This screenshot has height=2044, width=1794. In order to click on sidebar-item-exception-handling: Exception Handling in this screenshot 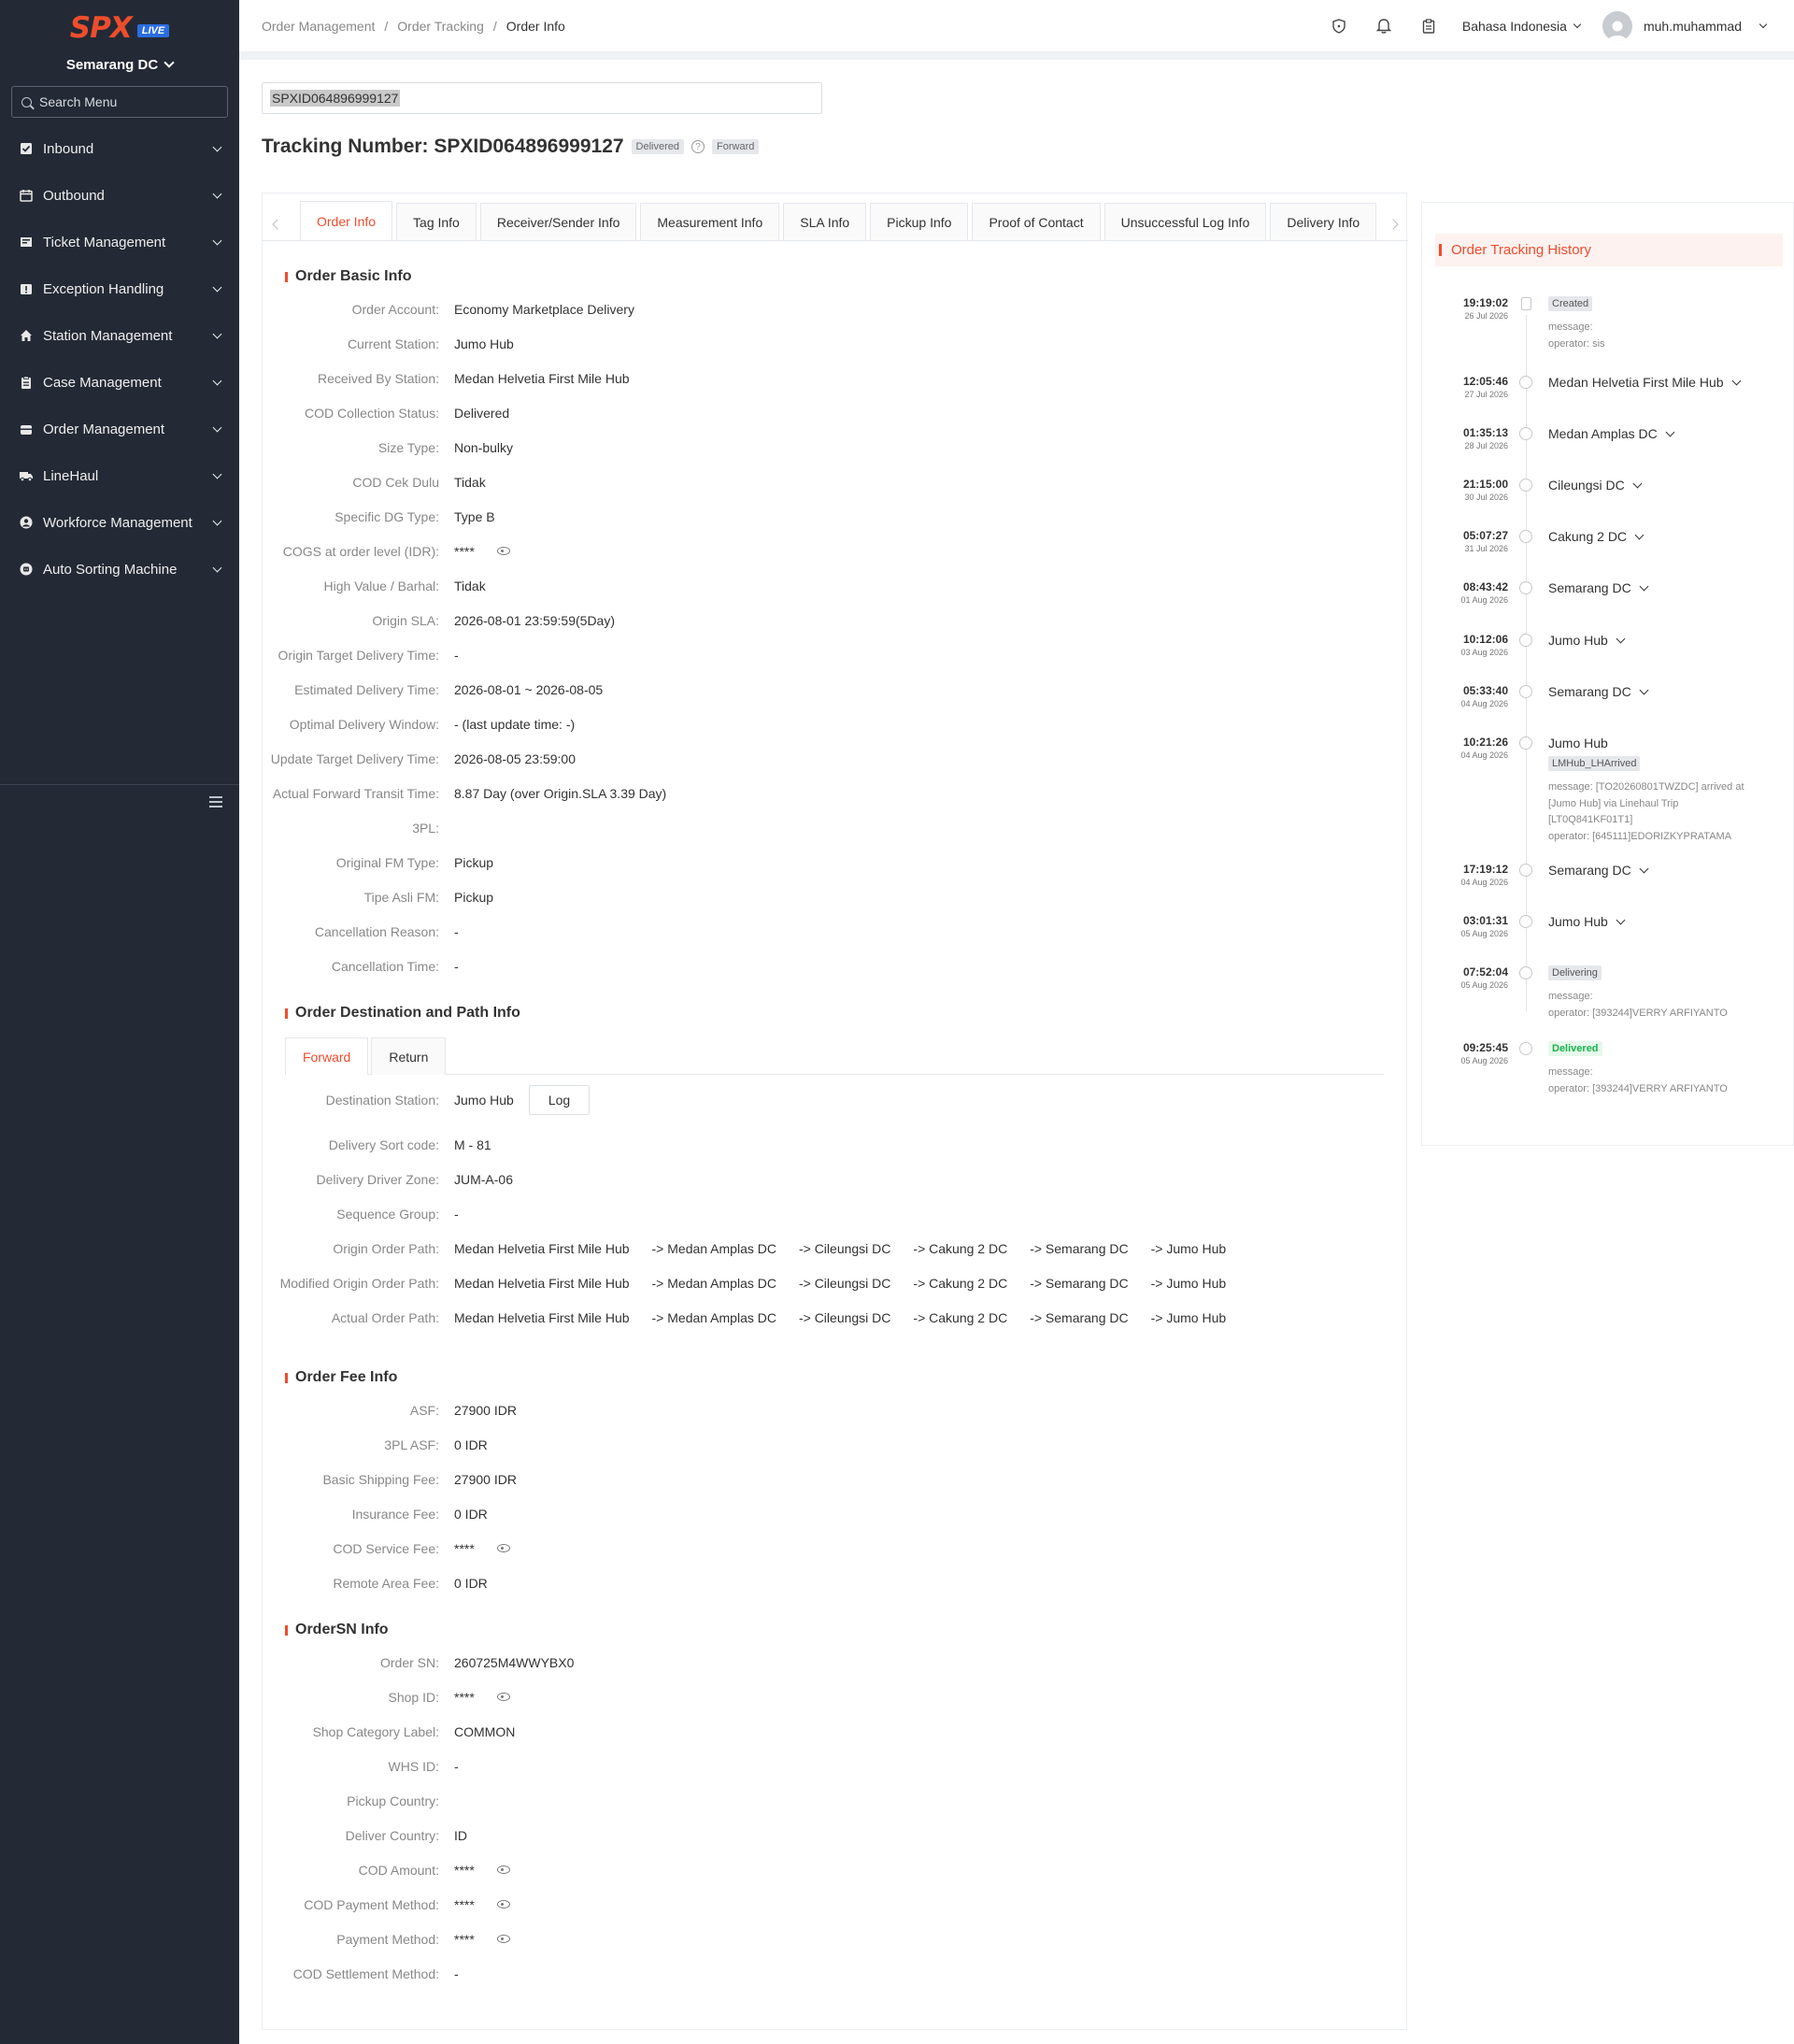, I will do `click(119, 288)`.